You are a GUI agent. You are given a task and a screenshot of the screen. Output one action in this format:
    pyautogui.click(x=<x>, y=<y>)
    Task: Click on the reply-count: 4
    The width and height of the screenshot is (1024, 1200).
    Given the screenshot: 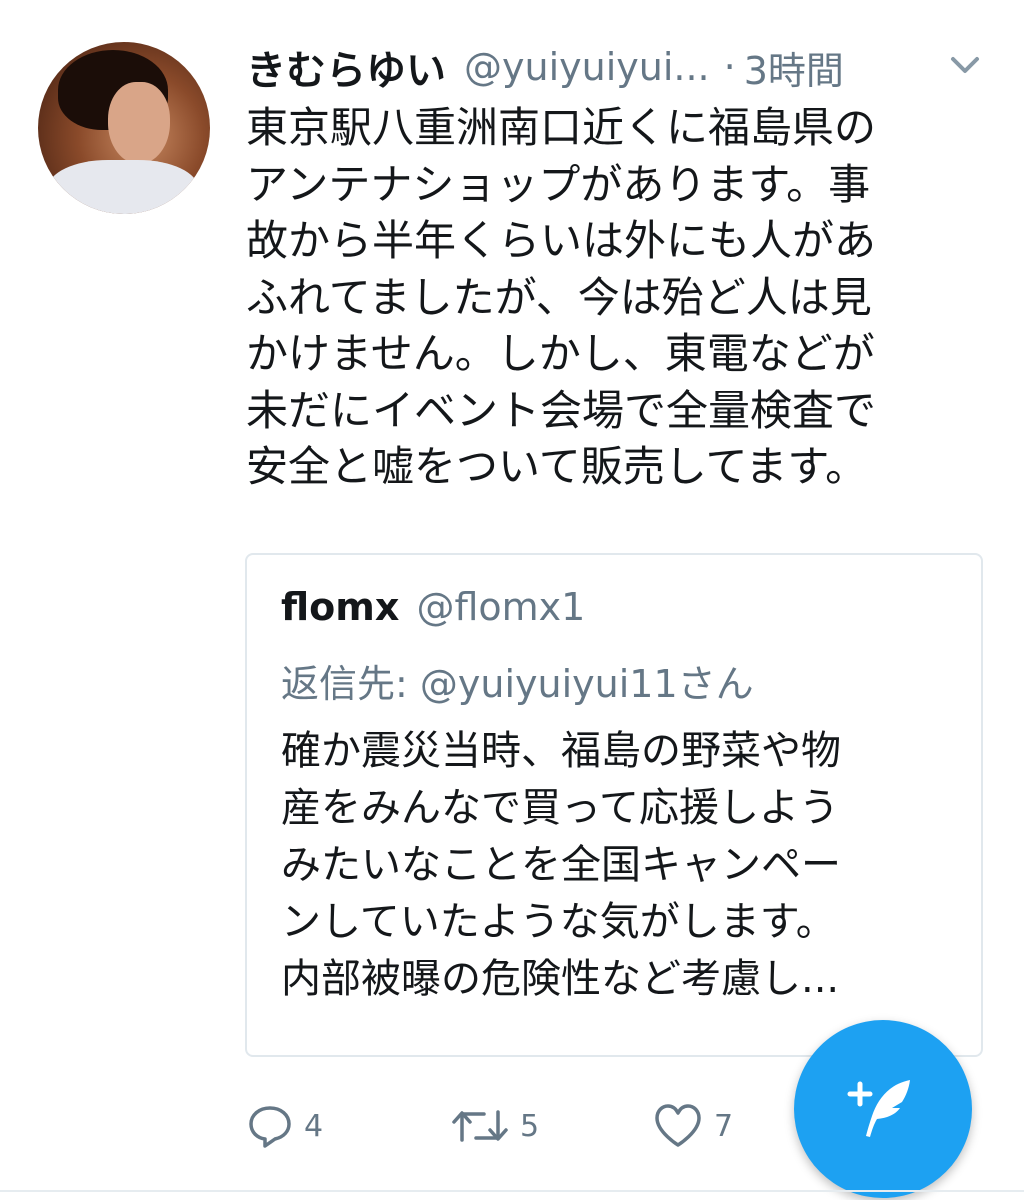 What is the action you would take?
    pyautogui.click(x=314, y=1126)
    